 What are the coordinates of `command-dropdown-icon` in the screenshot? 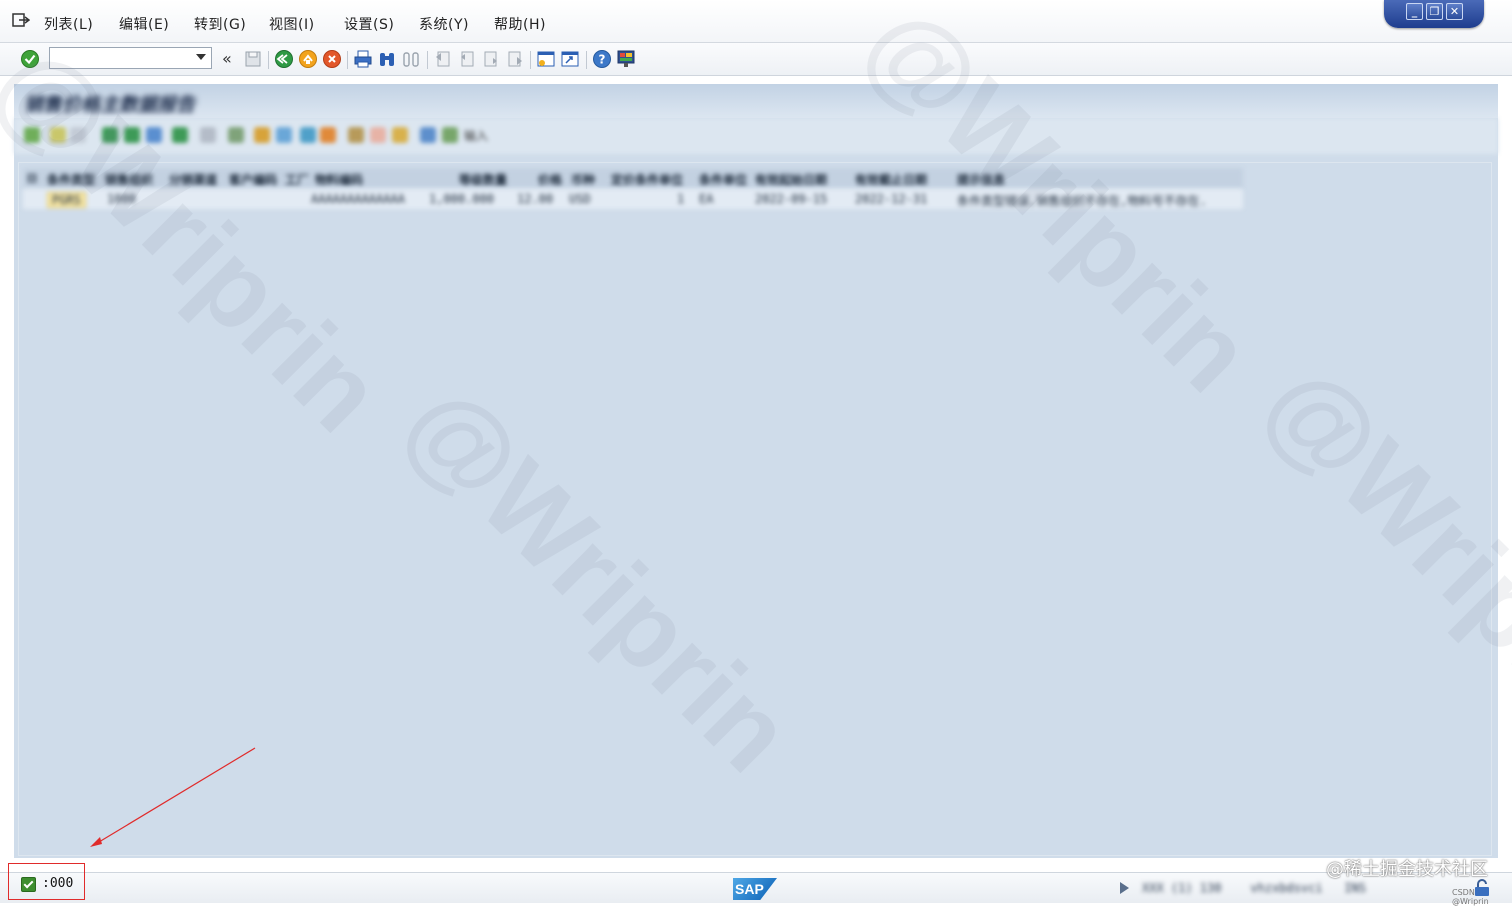 It's located at (201, 57).